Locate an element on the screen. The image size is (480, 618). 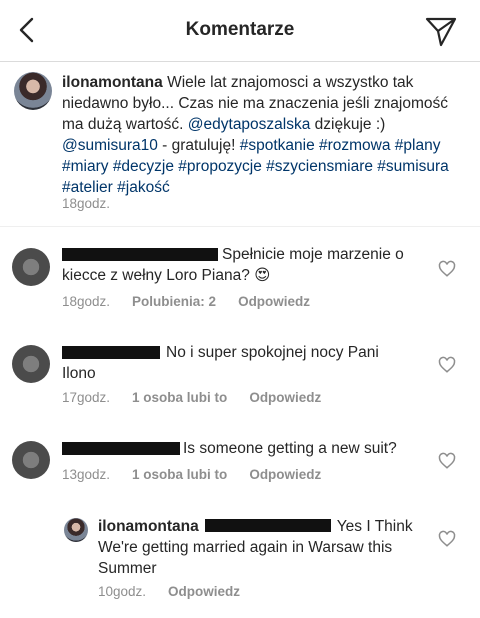
comment-meta: 17godz. 1 osoba lubi to Odpowiedz is located at coordinates (202, 397).